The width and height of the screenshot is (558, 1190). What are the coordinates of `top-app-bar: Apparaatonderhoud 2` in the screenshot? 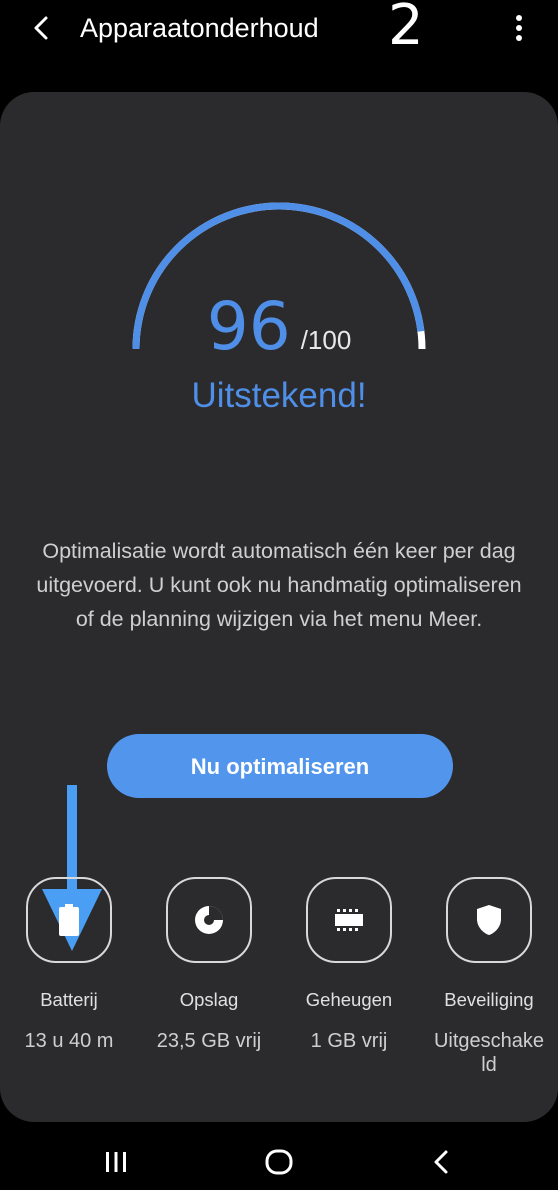 It's located at (279, 30).